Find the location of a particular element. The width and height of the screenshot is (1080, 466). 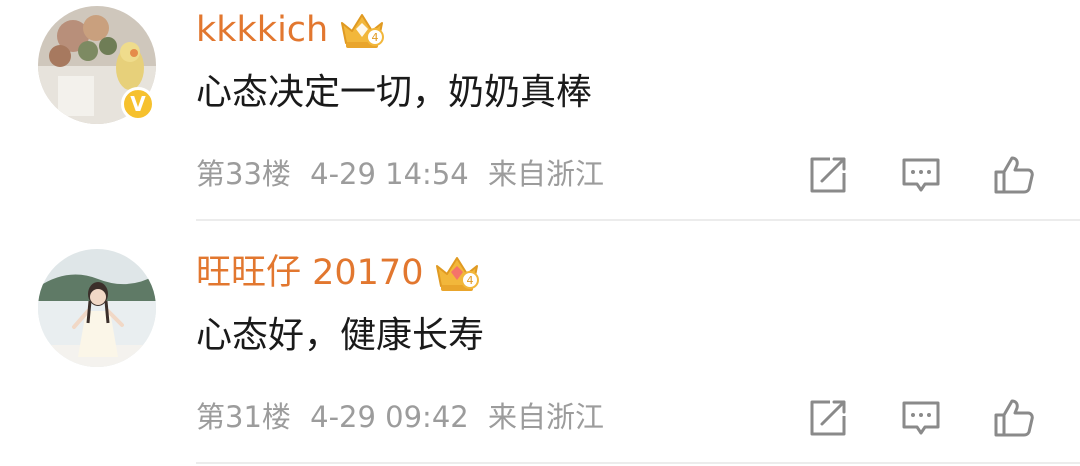

username-row: kkkkich 4 is located at coordinates (291, 30).